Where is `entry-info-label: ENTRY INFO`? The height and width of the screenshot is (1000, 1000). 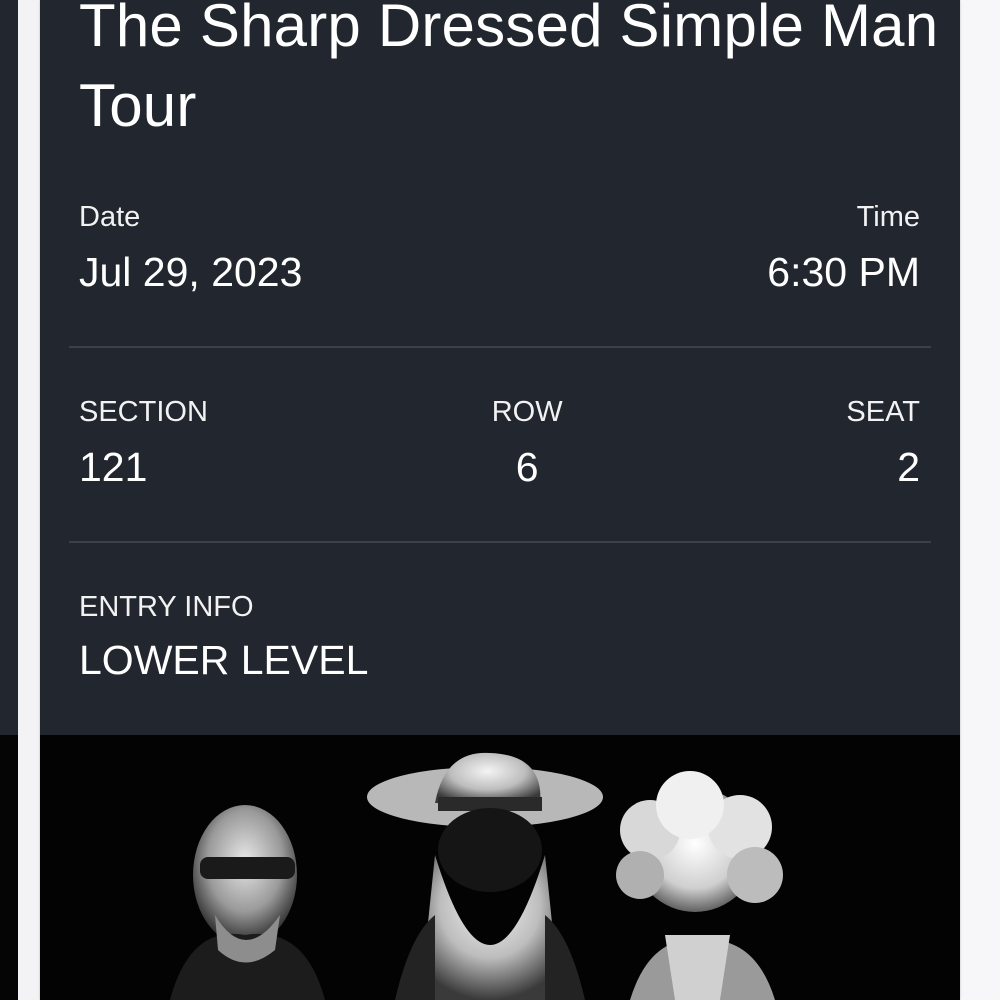 entry-info-label: ENTRY INFO is located at coordinates (166, 607).